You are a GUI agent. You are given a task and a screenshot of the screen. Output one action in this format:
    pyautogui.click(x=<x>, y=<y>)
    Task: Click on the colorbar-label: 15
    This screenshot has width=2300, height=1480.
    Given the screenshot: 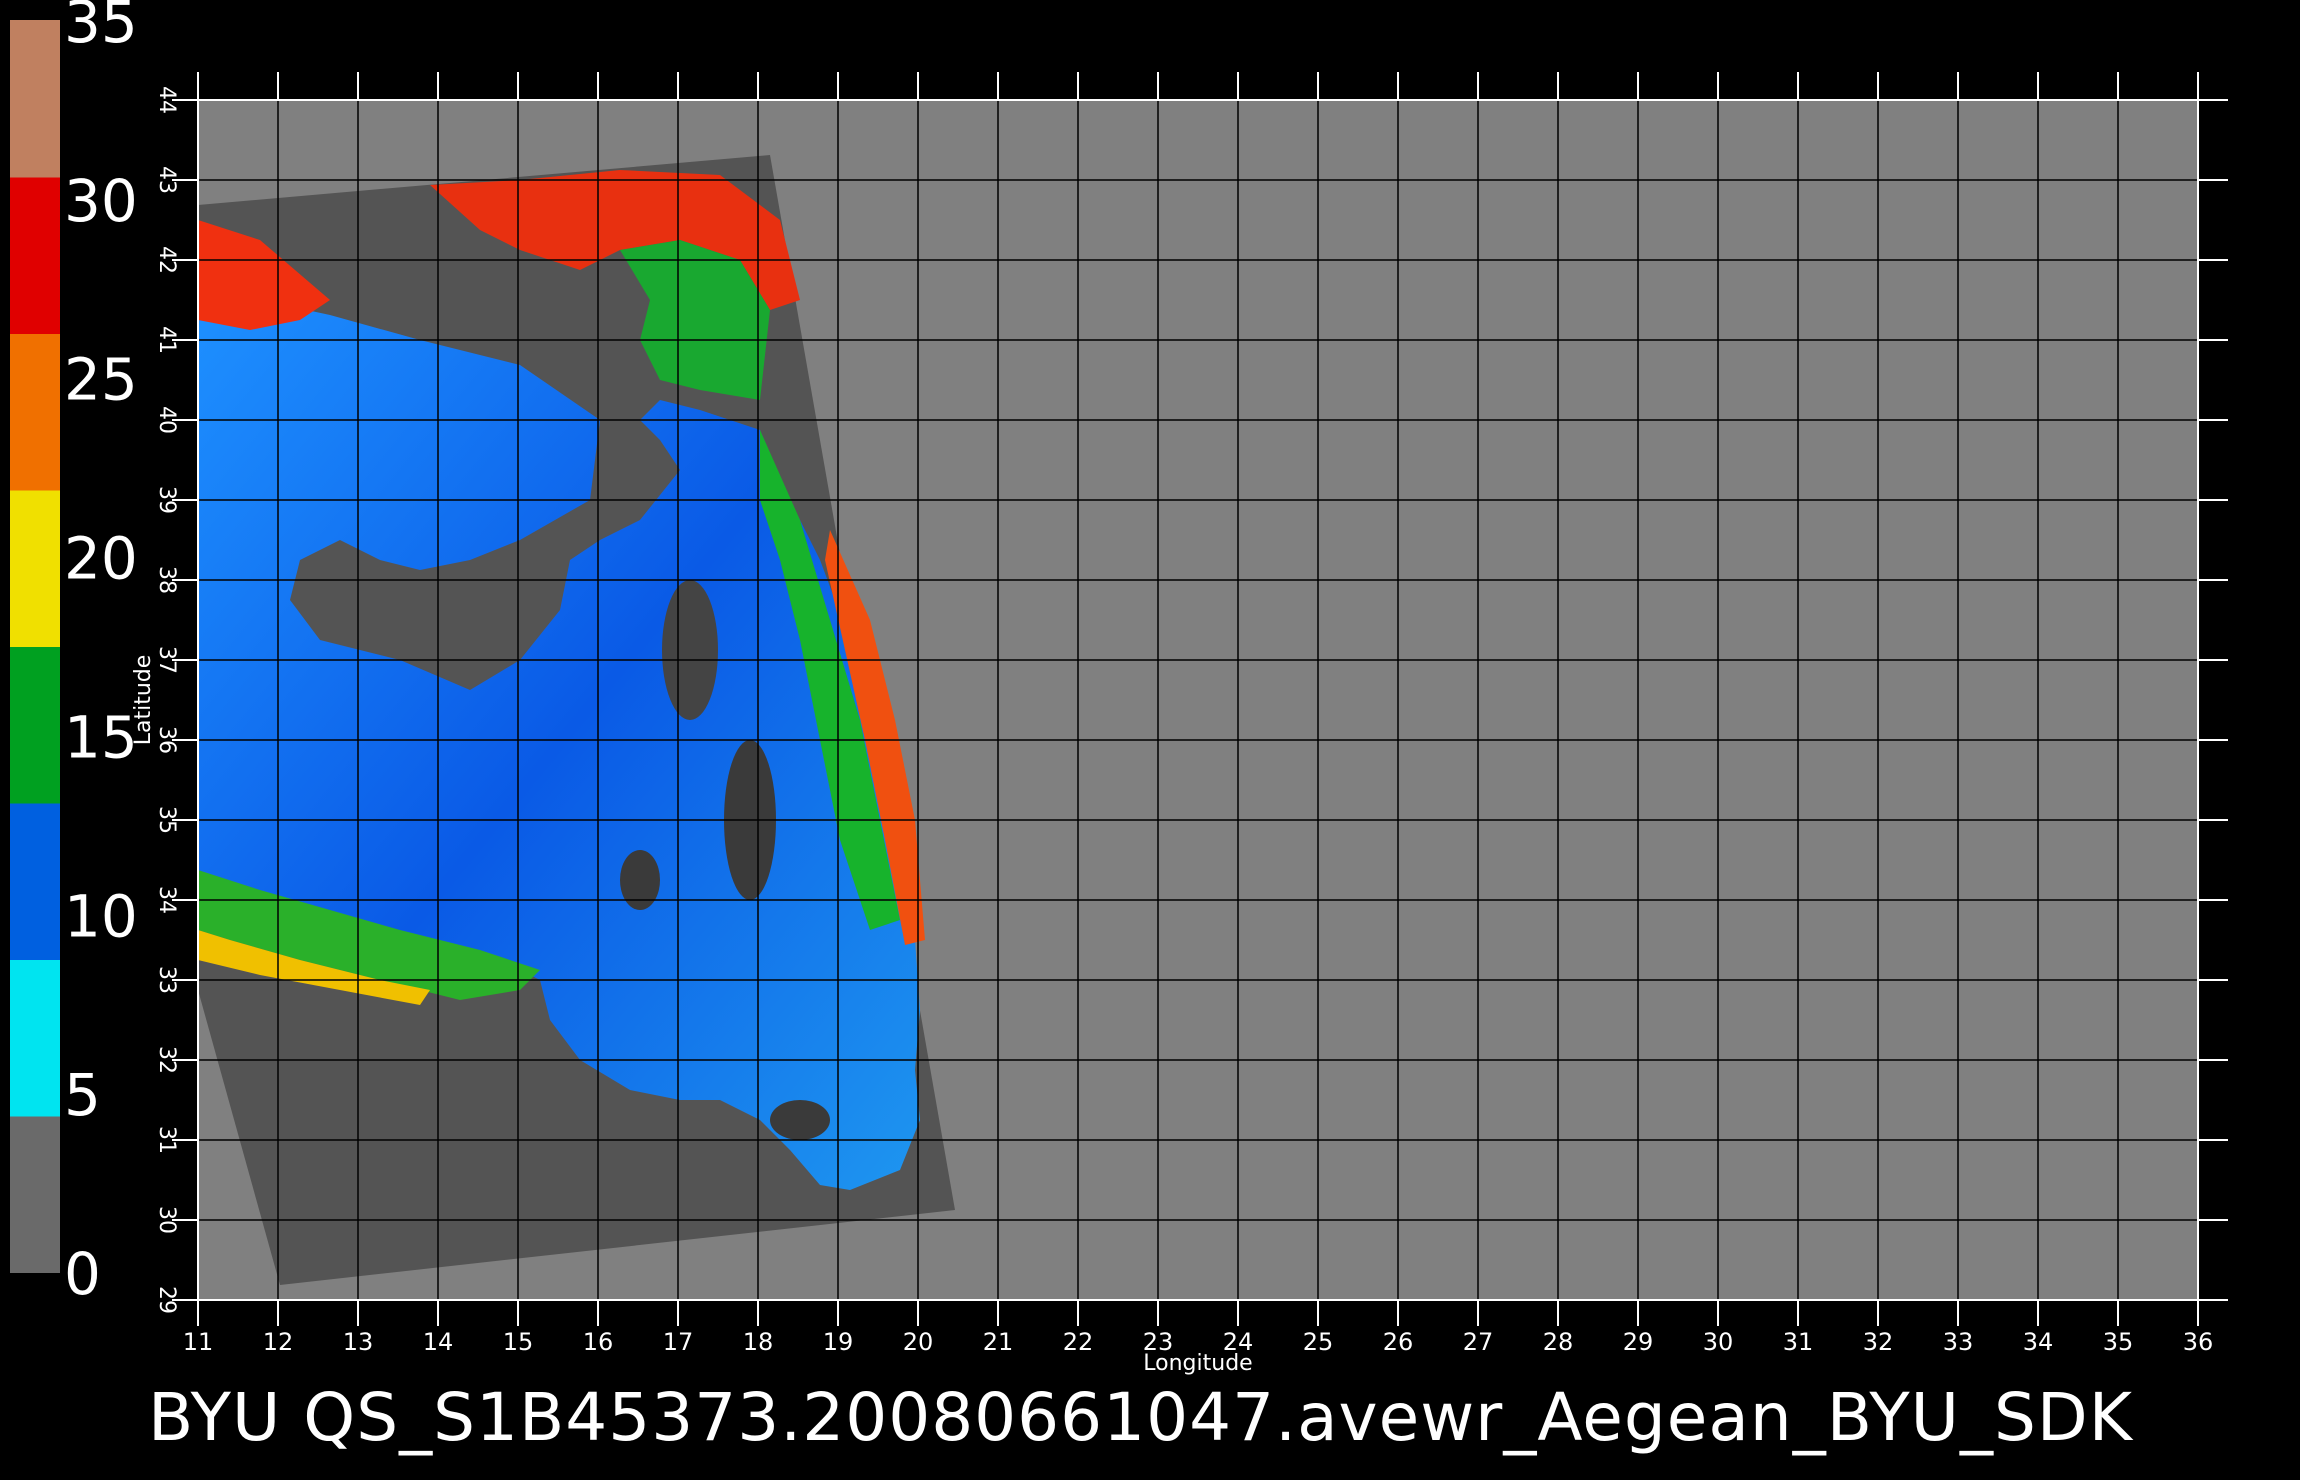 What is the action you would take?
    pyautogui.click(x=101, y=737)
    